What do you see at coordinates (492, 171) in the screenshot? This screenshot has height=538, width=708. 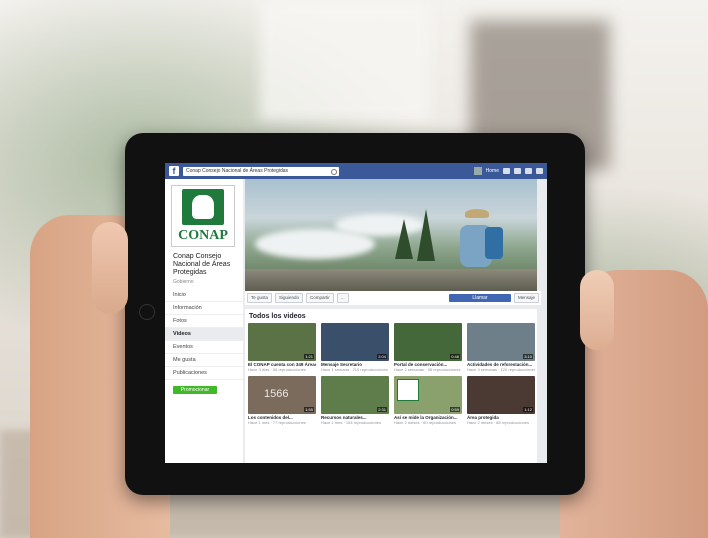 I see `user-name: Home` at bounding box center [492, 171].